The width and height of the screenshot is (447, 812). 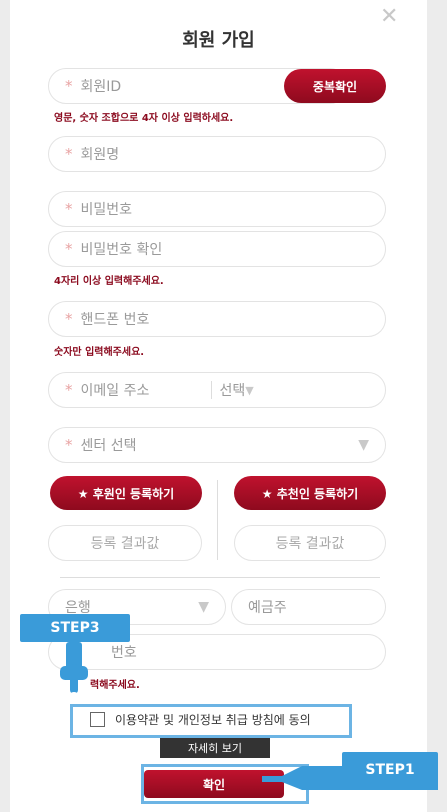 What do you see at coordinates (121, 250) in the screenshot?
I see `password-confirm-placeholder: 비밀번호 확인` at bounding box center [121, 250].